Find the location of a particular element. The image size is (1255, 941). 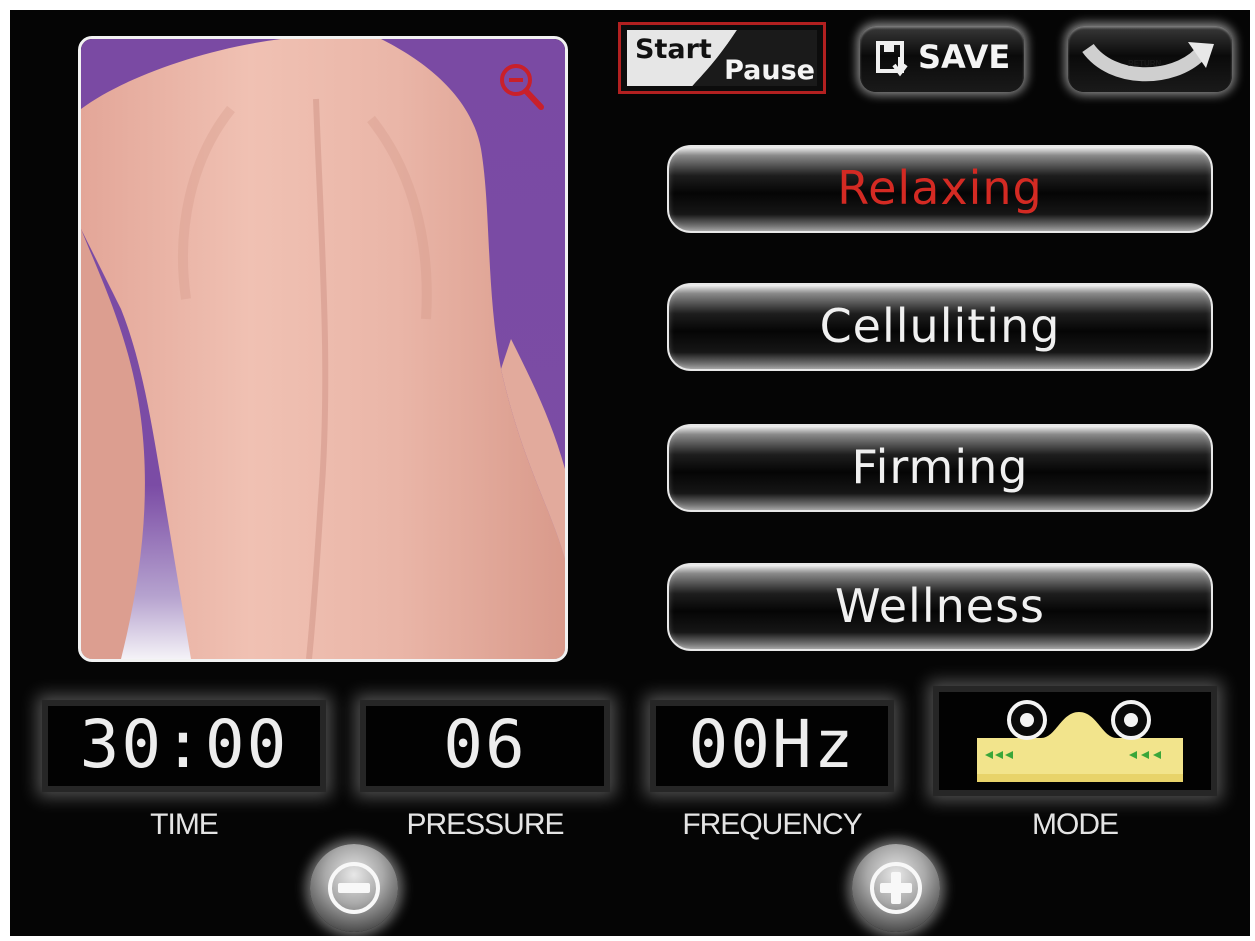

program-label: Wellness is located at coordinates (940, 606).